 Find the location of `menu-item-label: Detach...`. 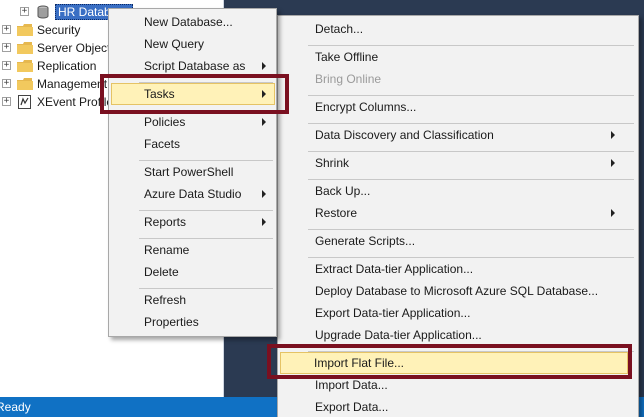

menu-item-label: Detach... is located at coordinates (339, 29).